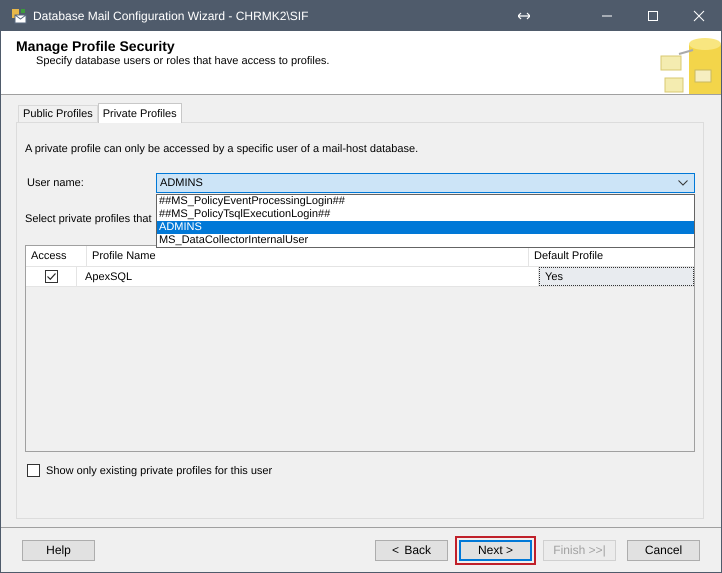 This screenshot has height=573, width=722. What do you see at coordinates (425, 201) in the screenshot?
I see `dropdown-option: ##MS_PolicyEventProcessingLogin##` at bounding box center [425, 201].